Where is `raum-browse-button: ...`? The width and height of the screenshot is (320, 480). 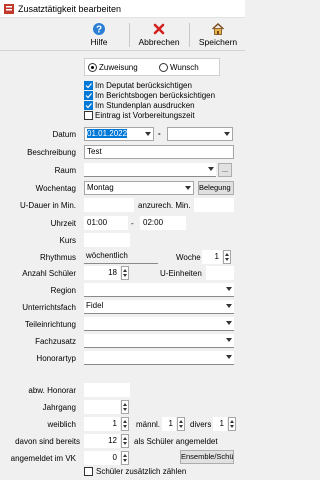
raum-browse-button: ... is located at coordinates (225, 170).